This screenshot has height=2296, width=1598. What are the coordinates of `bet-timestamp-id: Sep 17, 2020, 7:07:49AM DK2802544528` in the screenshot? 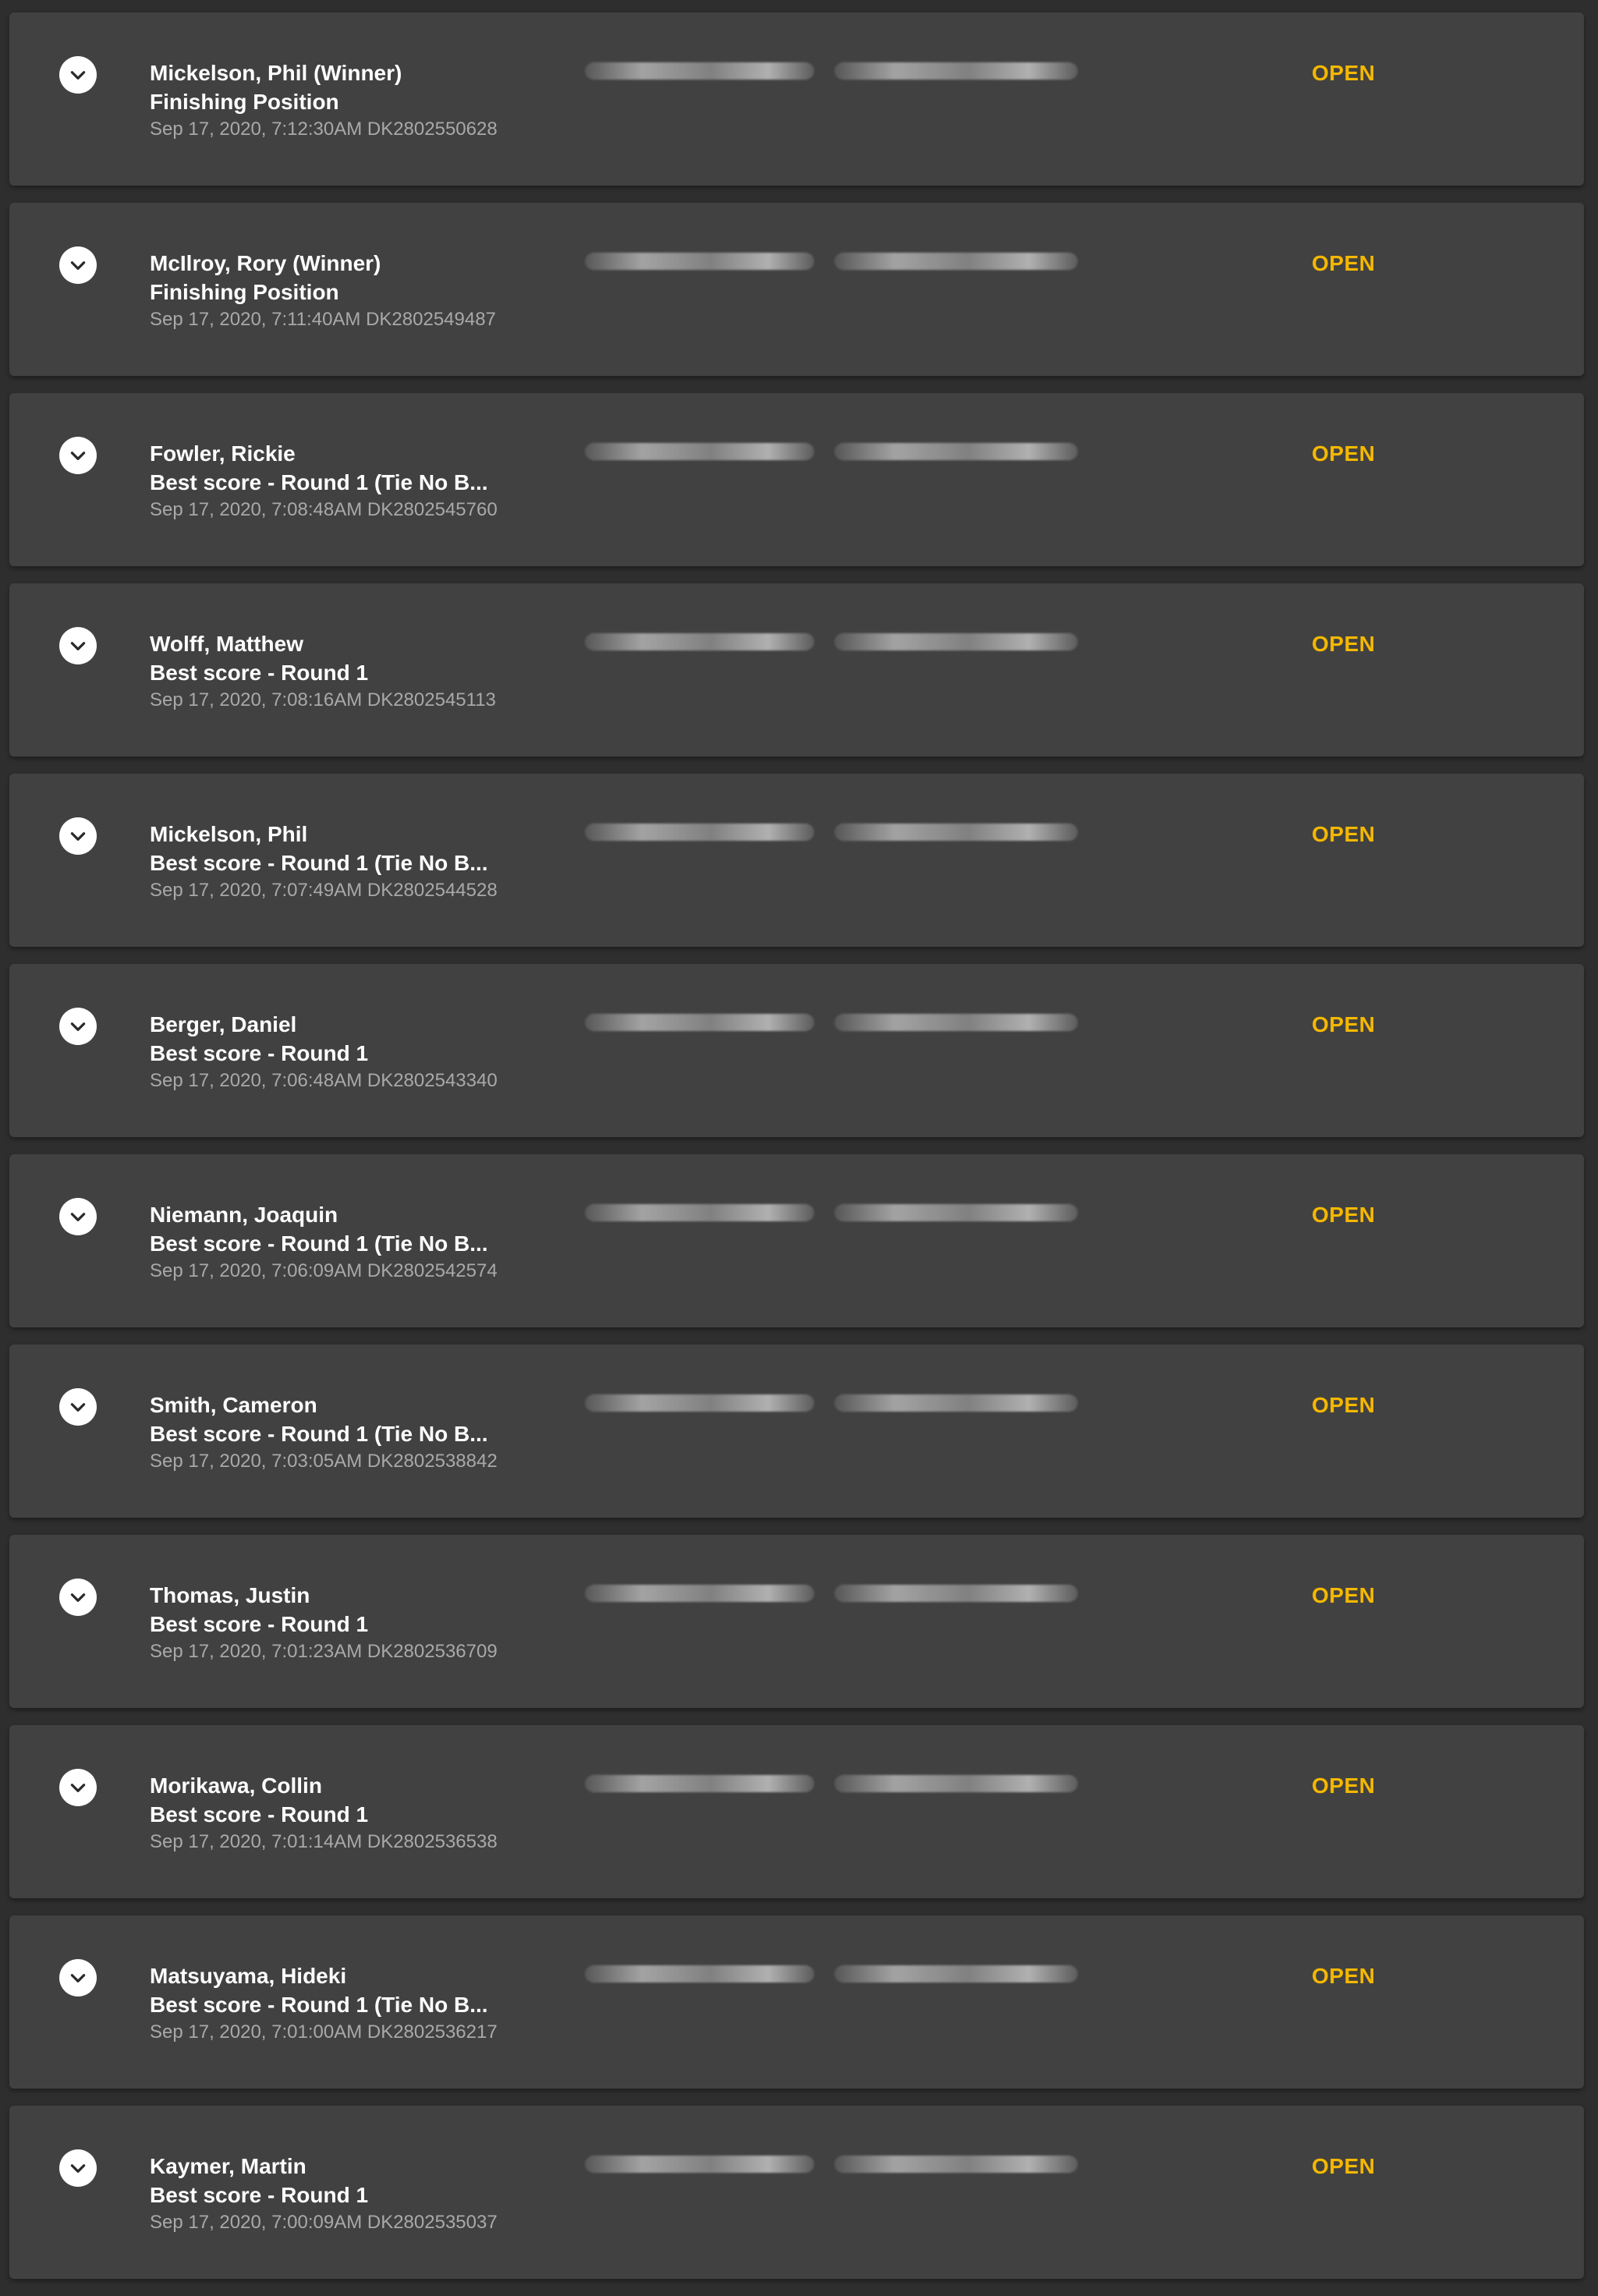 It's located at (324, 890).